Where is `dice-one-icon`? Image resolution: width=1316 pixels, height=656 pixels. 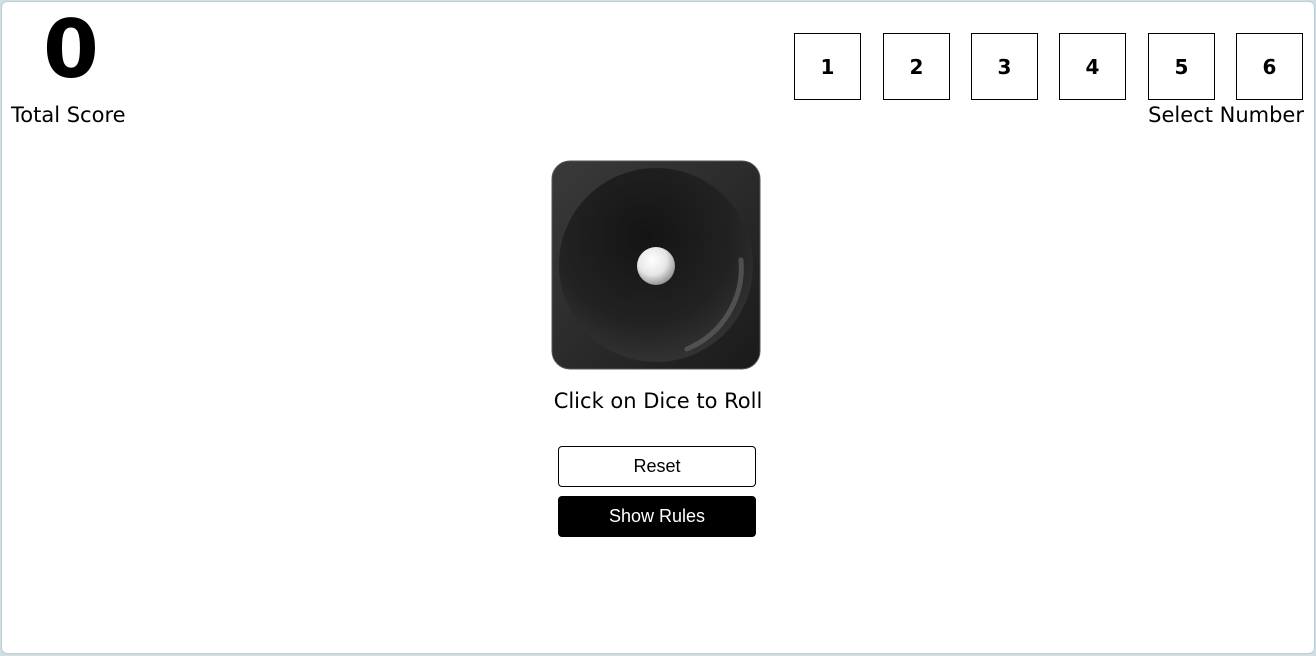 dice-one-icon is located at coordinates (656, 265).